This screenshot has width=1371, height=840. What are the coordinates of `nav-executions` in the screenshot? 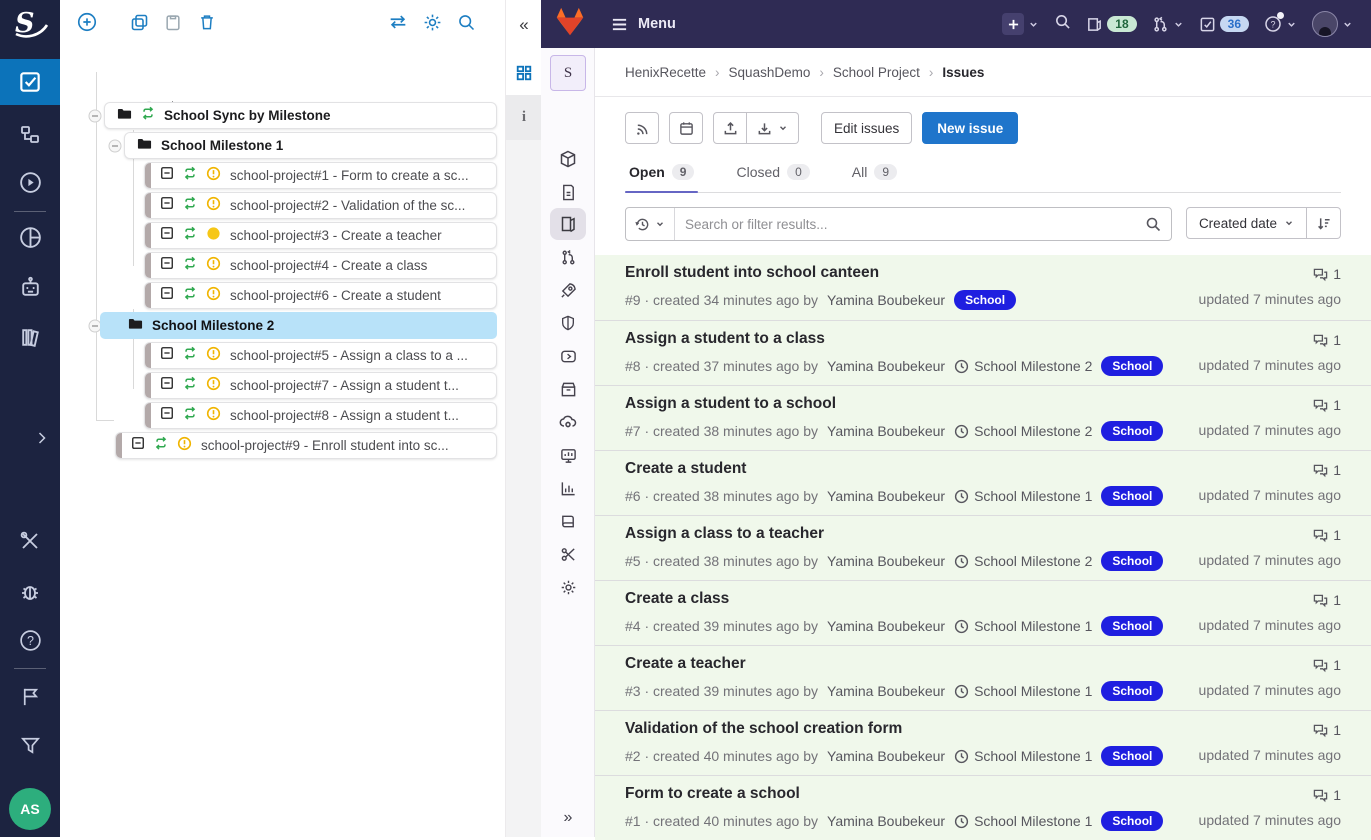 It's located at (30, 182).